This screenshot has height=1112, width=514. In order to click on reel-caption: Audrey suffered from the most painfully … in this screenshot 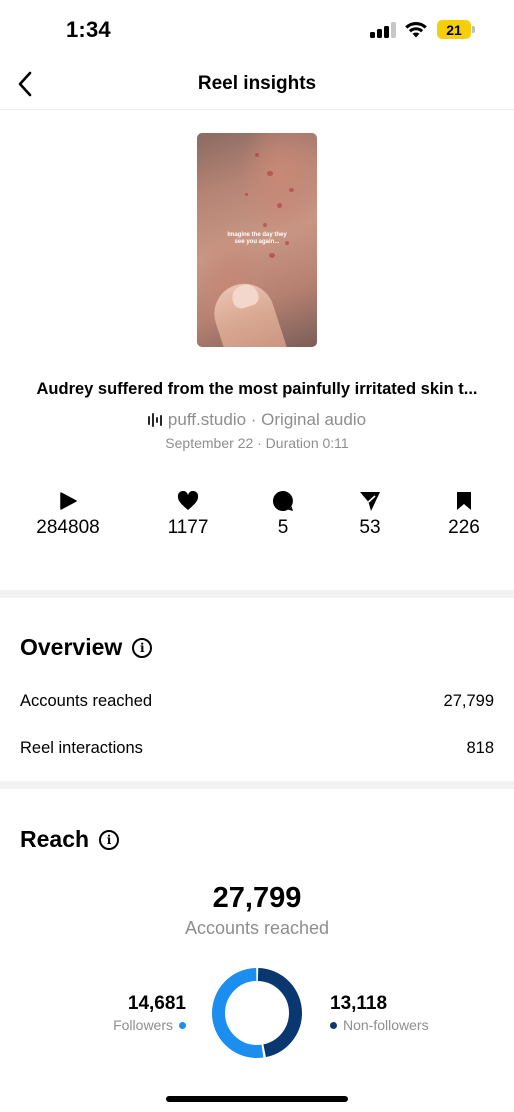, I will do `click(257, 389)`.